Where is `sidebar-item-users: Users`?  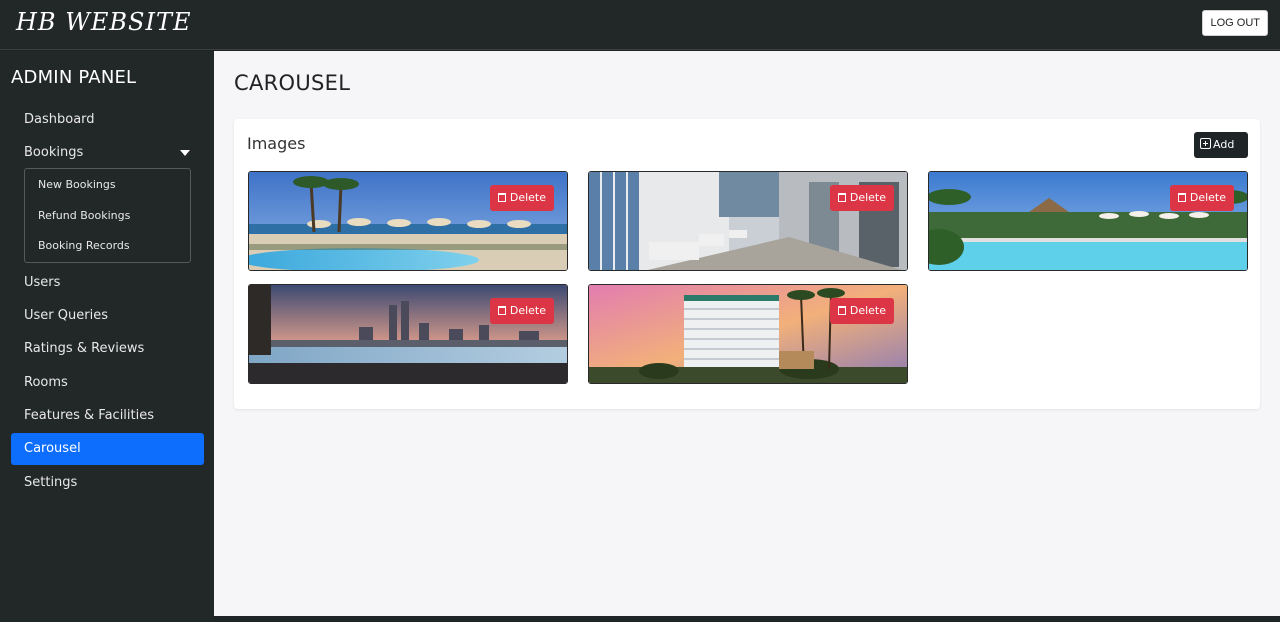
sidebar-item-users: Users is located at coordinates (107, 283).